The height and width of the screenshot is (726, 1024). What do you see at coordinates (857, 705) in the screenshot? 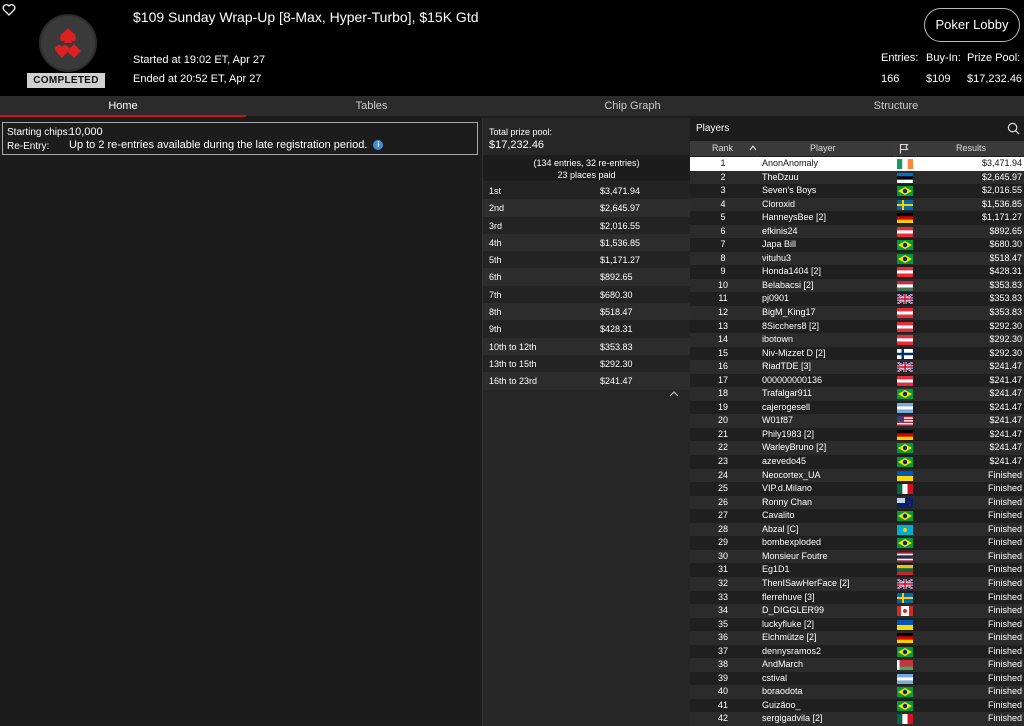
I see `table-row: 41 Guizãoo_ Finished` at bounding box center [857, 705].